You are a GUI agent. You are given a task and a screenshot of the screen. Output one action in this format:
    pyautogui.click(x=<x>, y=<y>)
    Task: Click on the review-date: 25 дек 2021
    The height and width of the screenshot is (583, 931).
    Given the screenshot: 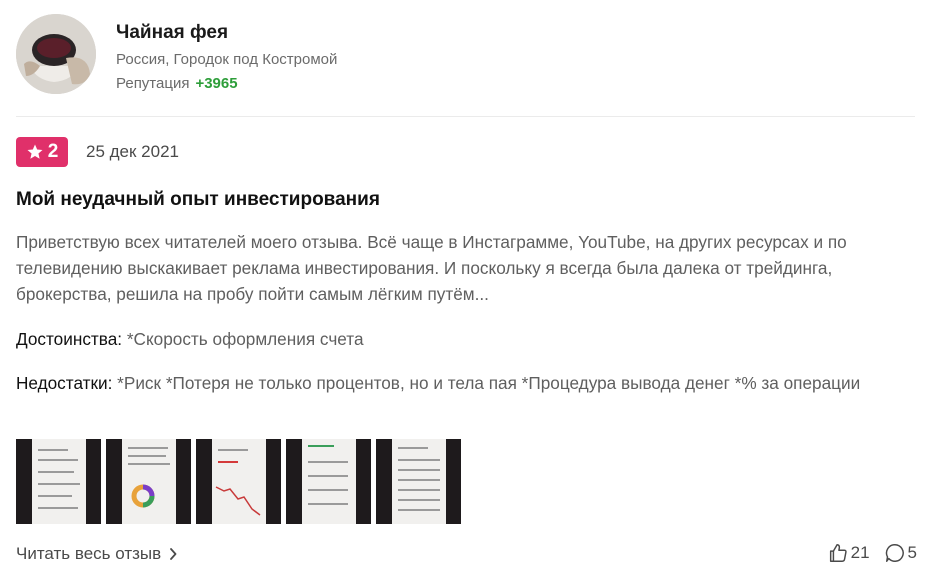 What is the action you would take?
    pyautogui.click(x=132, y=151)
    